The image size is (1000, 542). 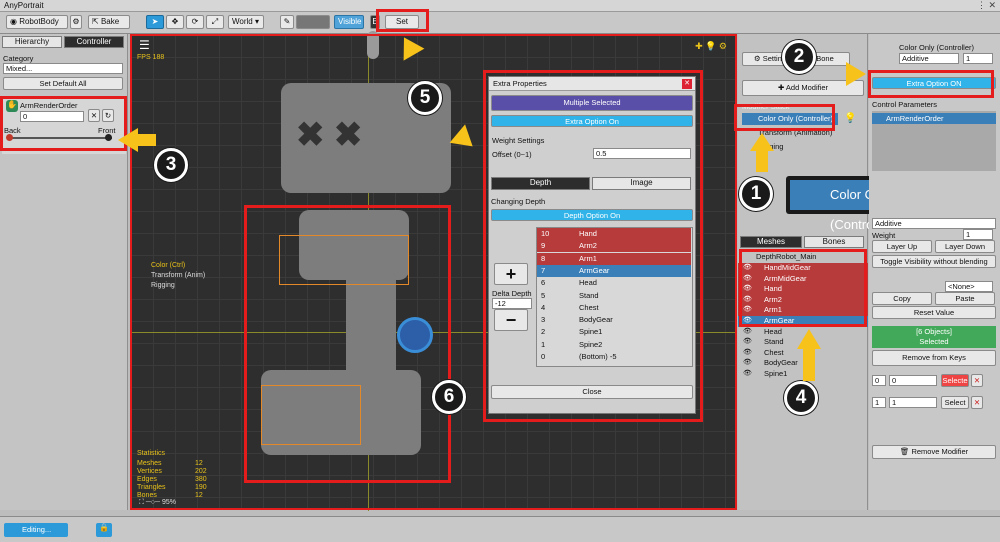 What do you see at coordinates (879, 402) in the screenshot?
I see `index-input-1: 1` at bounding box center [879, 402].